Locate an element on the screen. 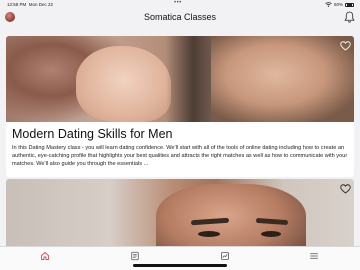  battery-icon is located at coordinates (349, 4).